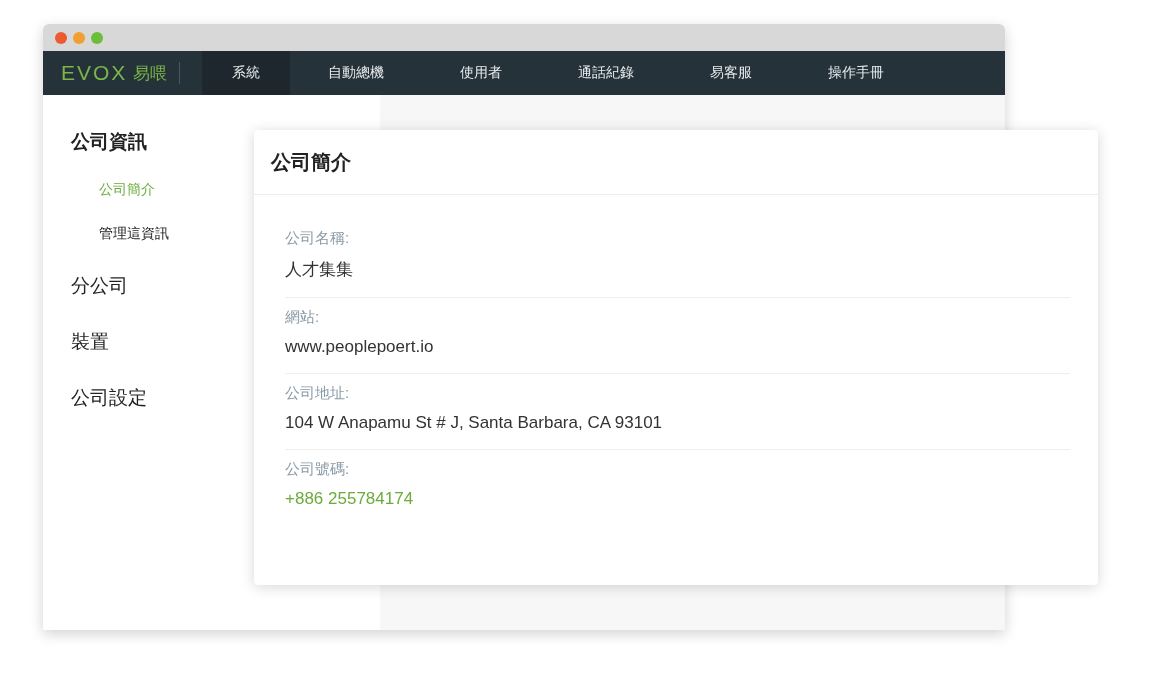 Image resolution: width=1152 pixels, height=688 pixels. Describe the element at coordinates (319, 270) in the screenshot. I see `field-value: 人才集集` at that location.